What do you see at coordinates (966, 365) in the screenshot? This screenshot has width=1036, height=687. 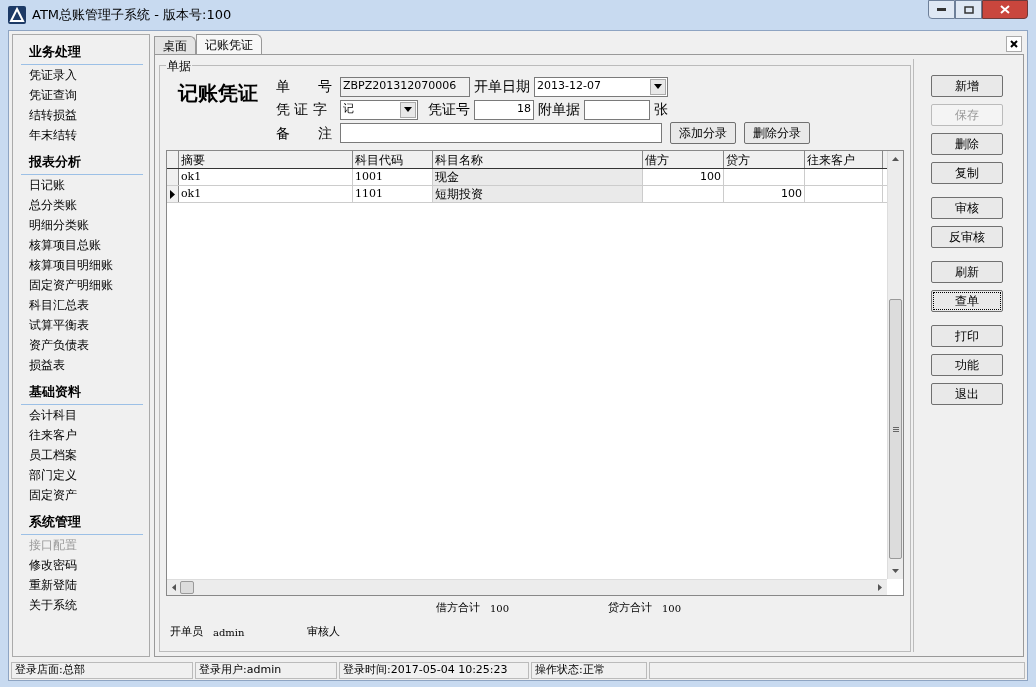 I see `action-button: 功能` at bounding box center [966, 365].